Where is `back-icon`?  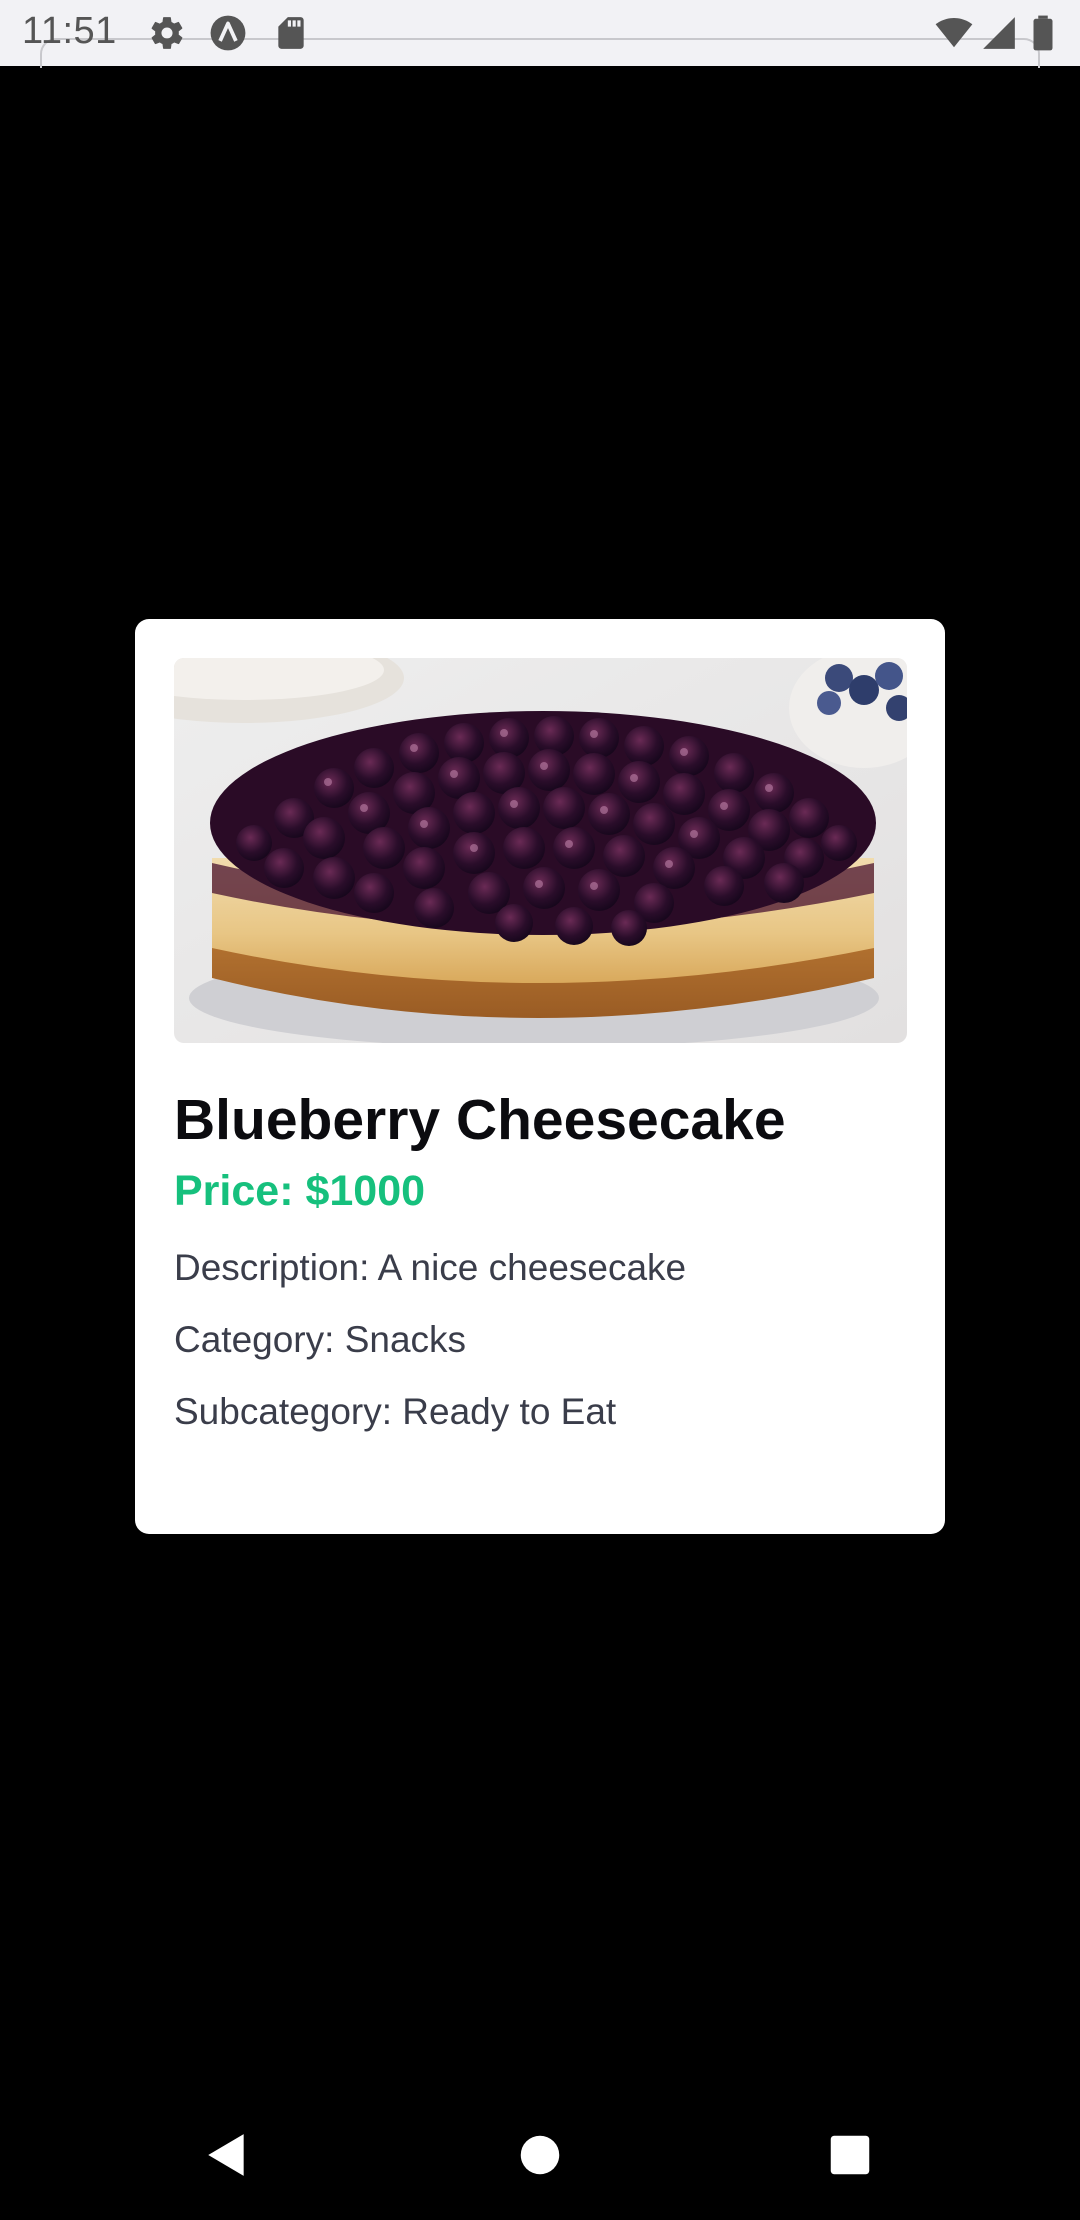
back-icon is located at coordinates (227, 2155).